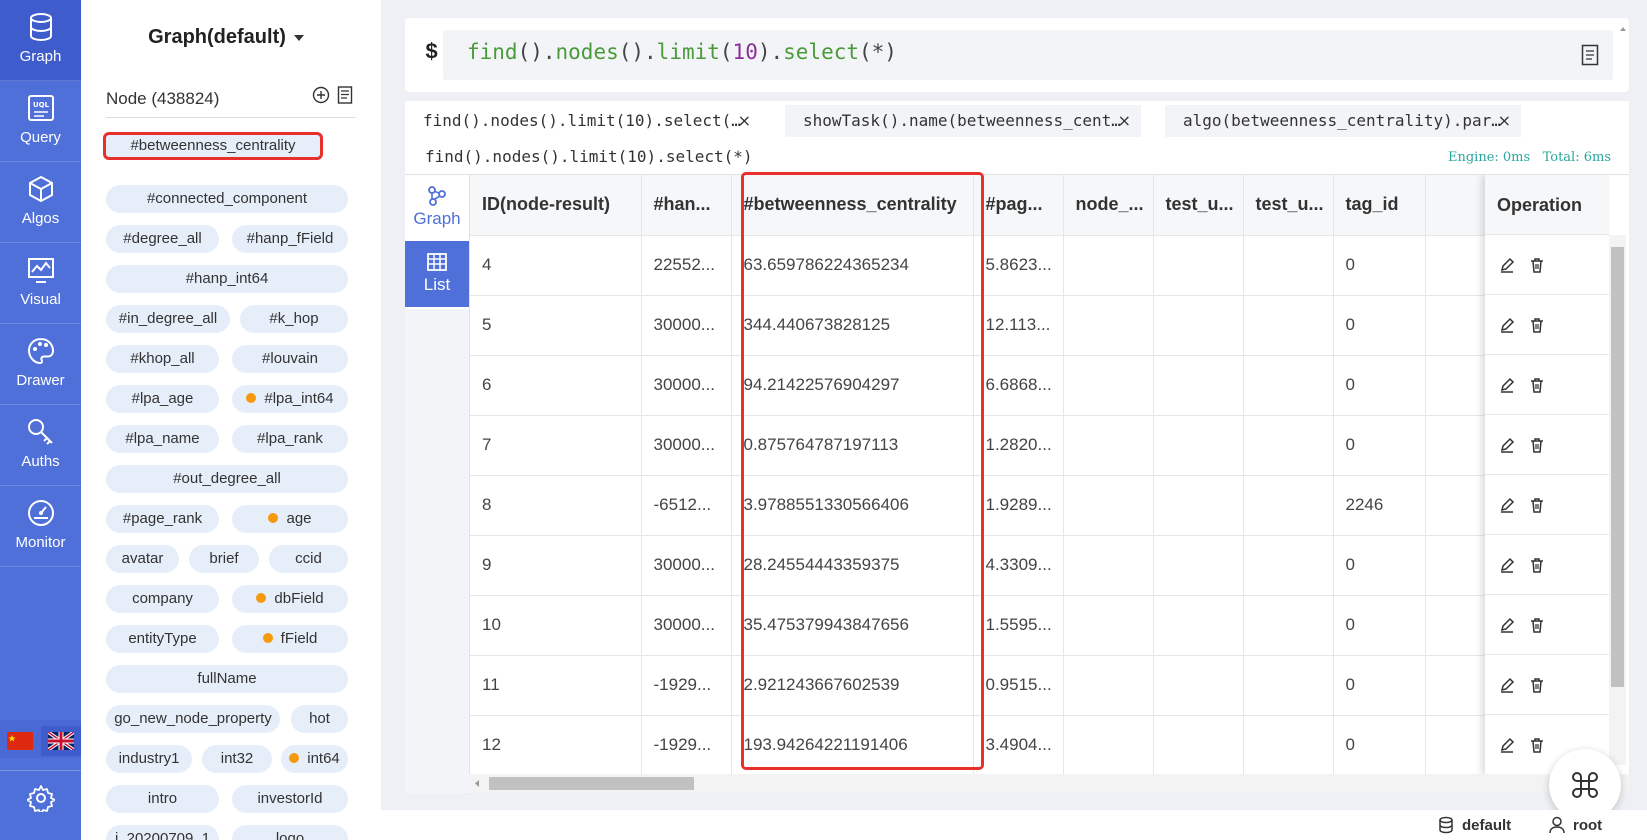 The width and height of the screenshot is (1647, 840). What do you see at coordinates (40, 364) in the screenshot?
I see `nav-item-drawer: Drawer` at bounding box center [40, 364].